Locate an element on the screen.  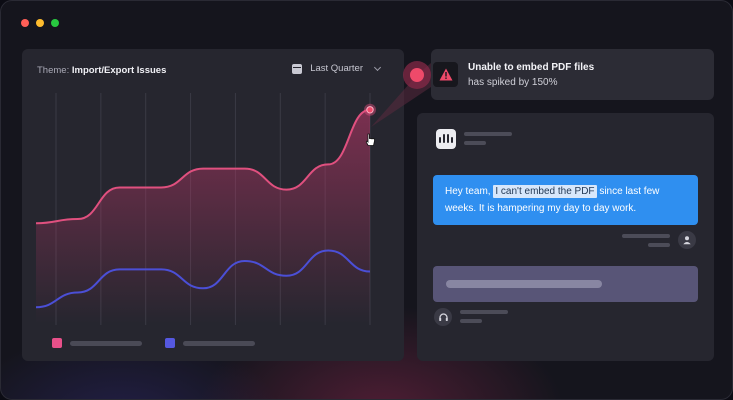
user-icon is located at coordinates (687, 240).